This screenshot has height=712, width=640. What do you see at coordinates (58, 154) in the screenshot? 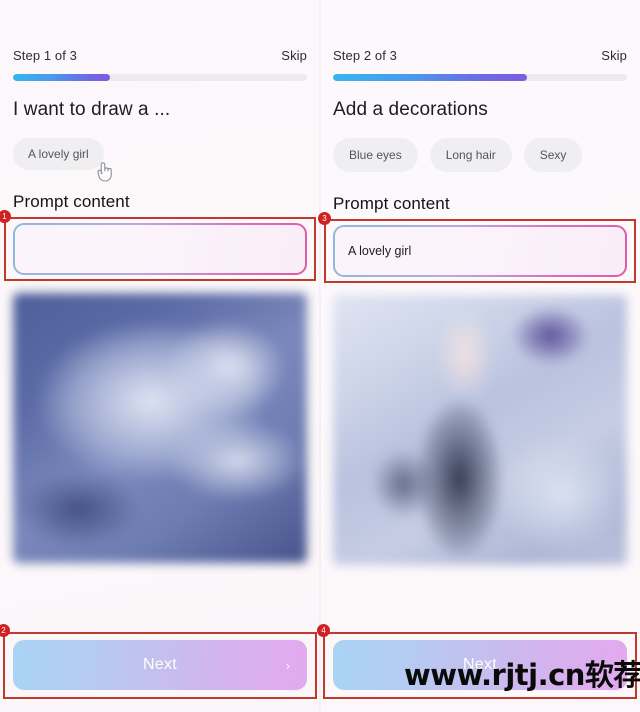
I see `suggestion-chip-a-lovely-girl: A lovely girl` at bounding box center [58, 154].